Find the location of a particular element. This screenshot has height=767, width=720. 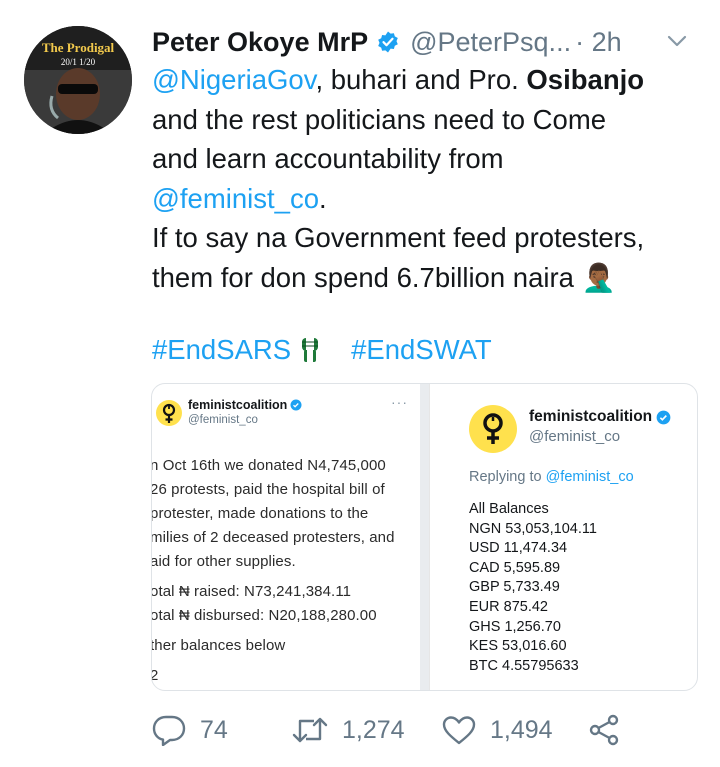

body-line: 2 is located at coordinates (286, 676).